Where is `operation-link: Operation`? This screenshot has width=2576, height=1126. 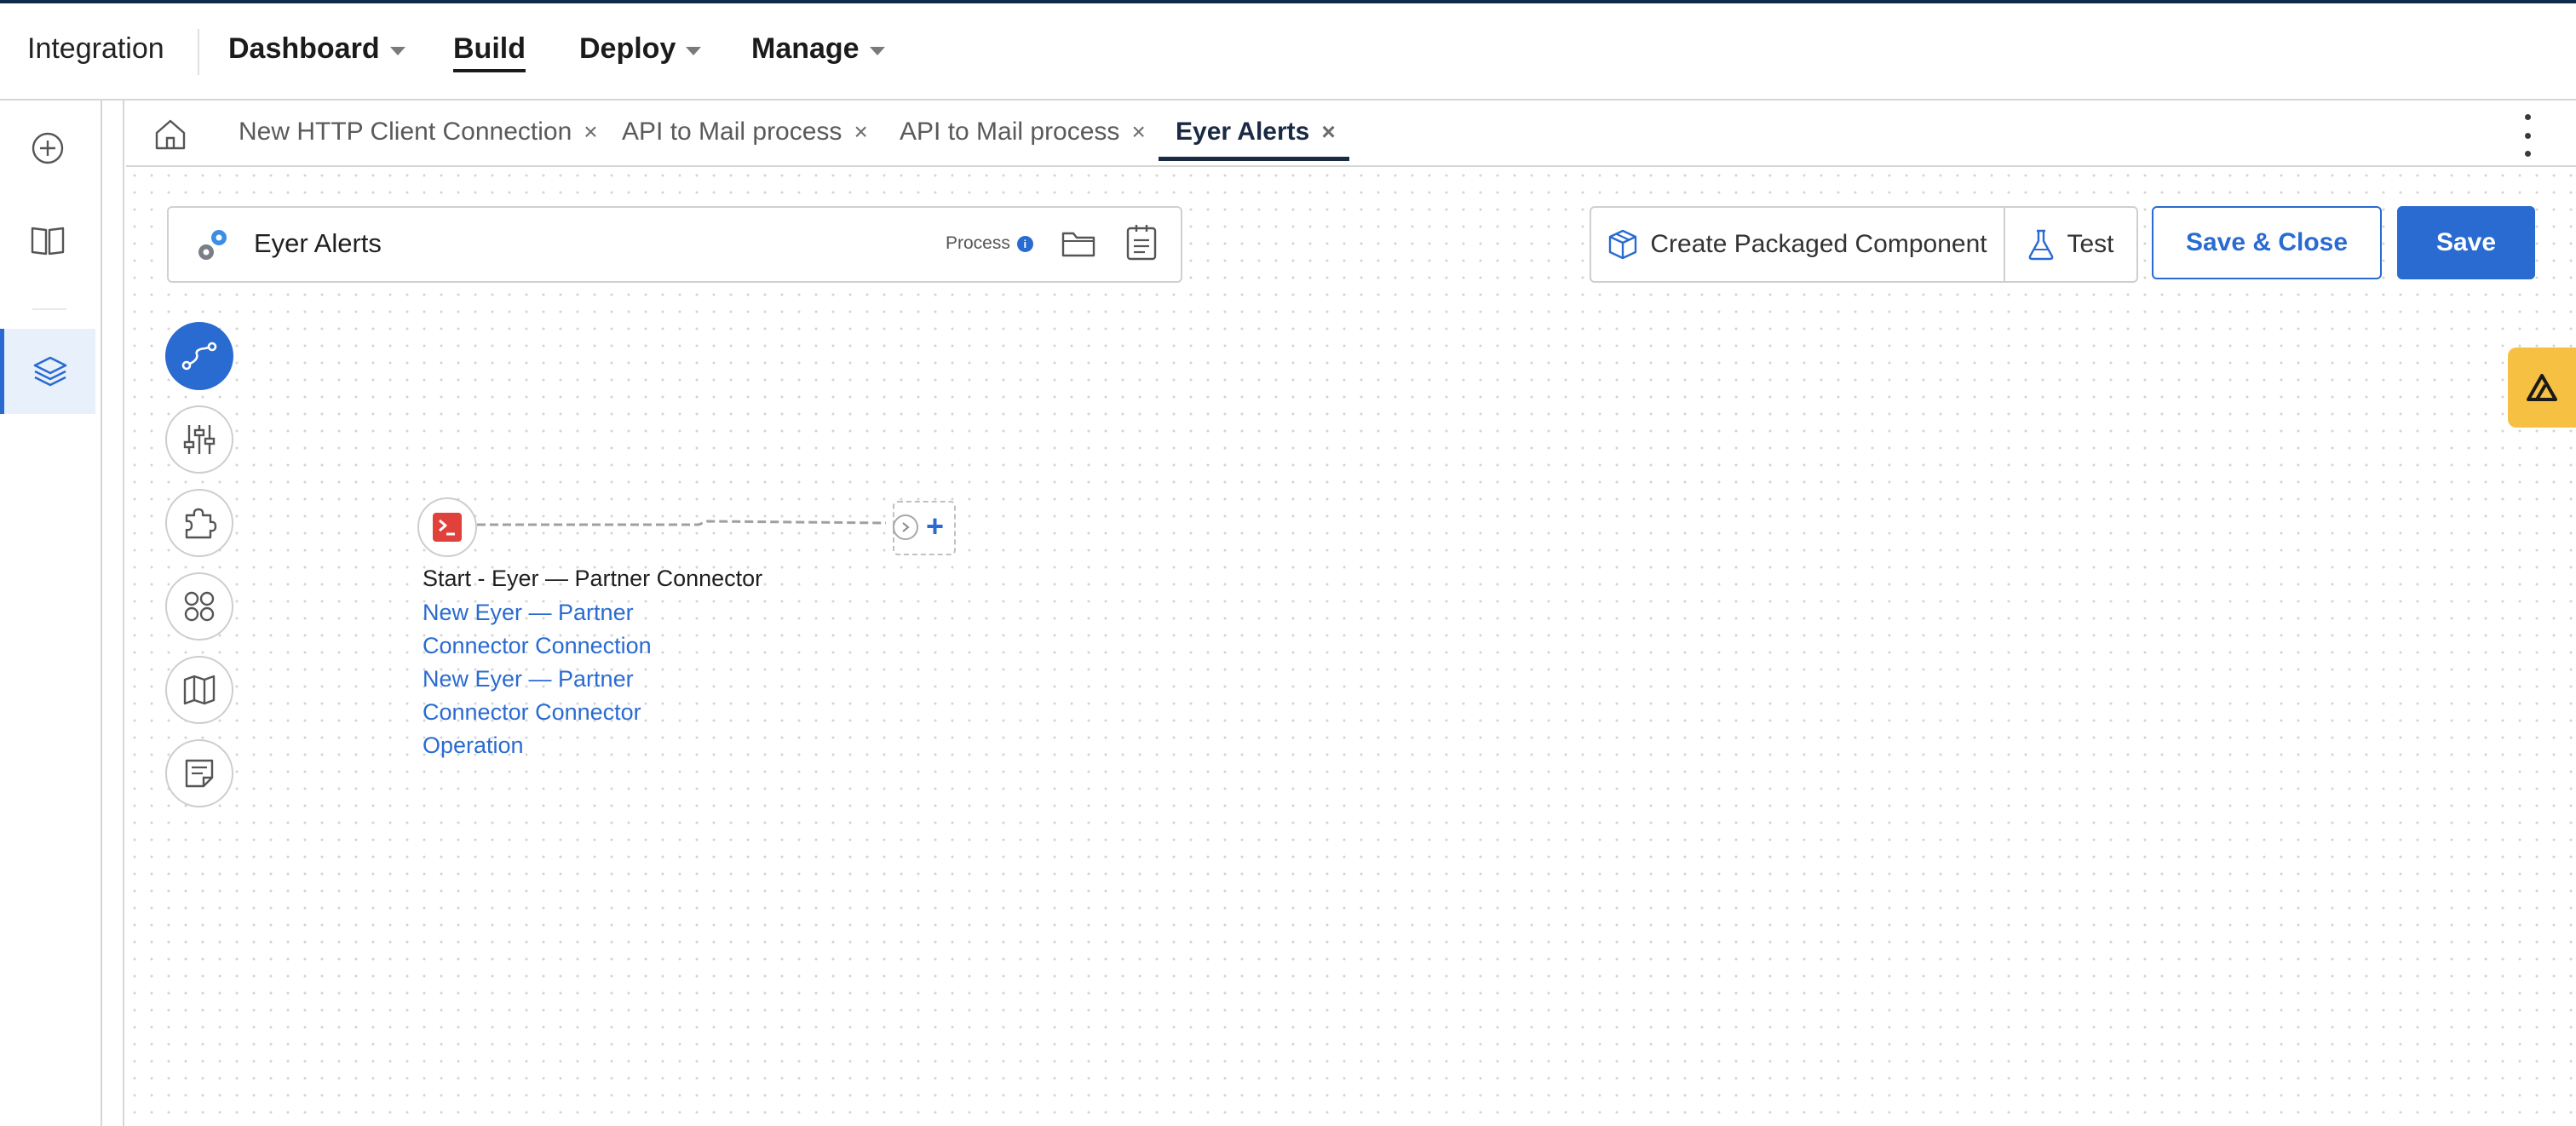 operation-link: Operation is located at coordinates (474, 745).